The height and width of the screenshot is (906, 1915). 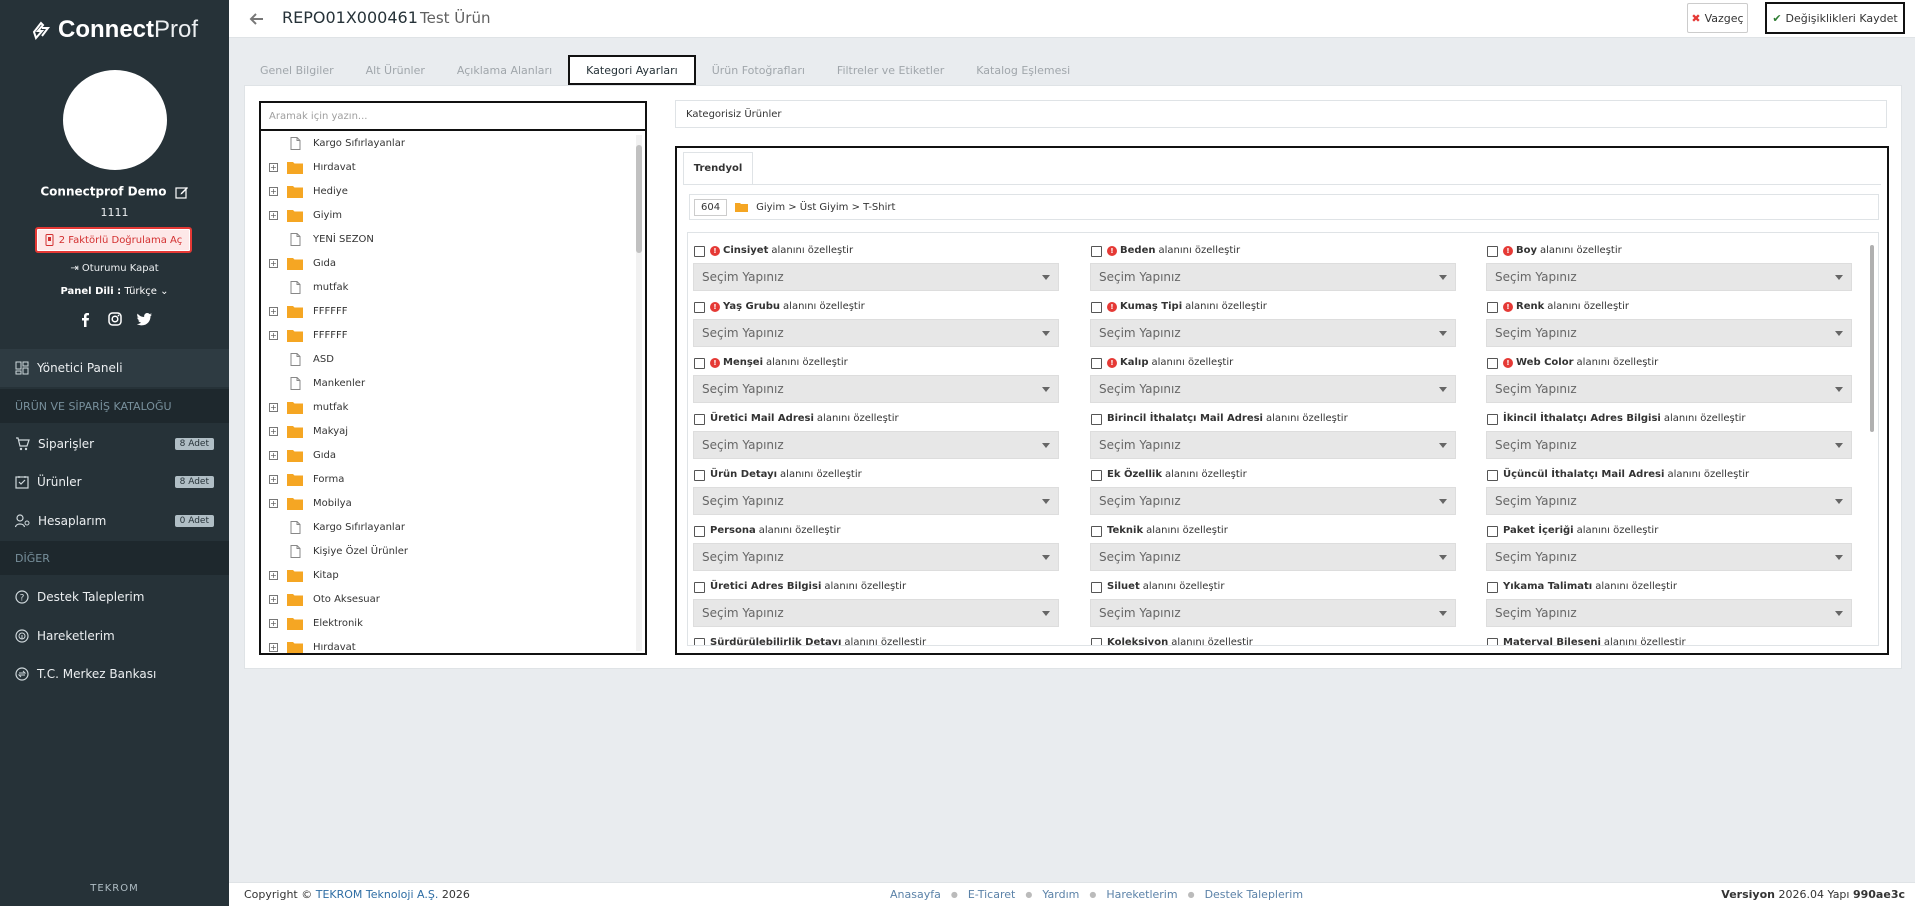 What do you see at coordinates (114, 30) in the screenshot?
I see `logo: ConnectProf` at bounding box center [114, 30].